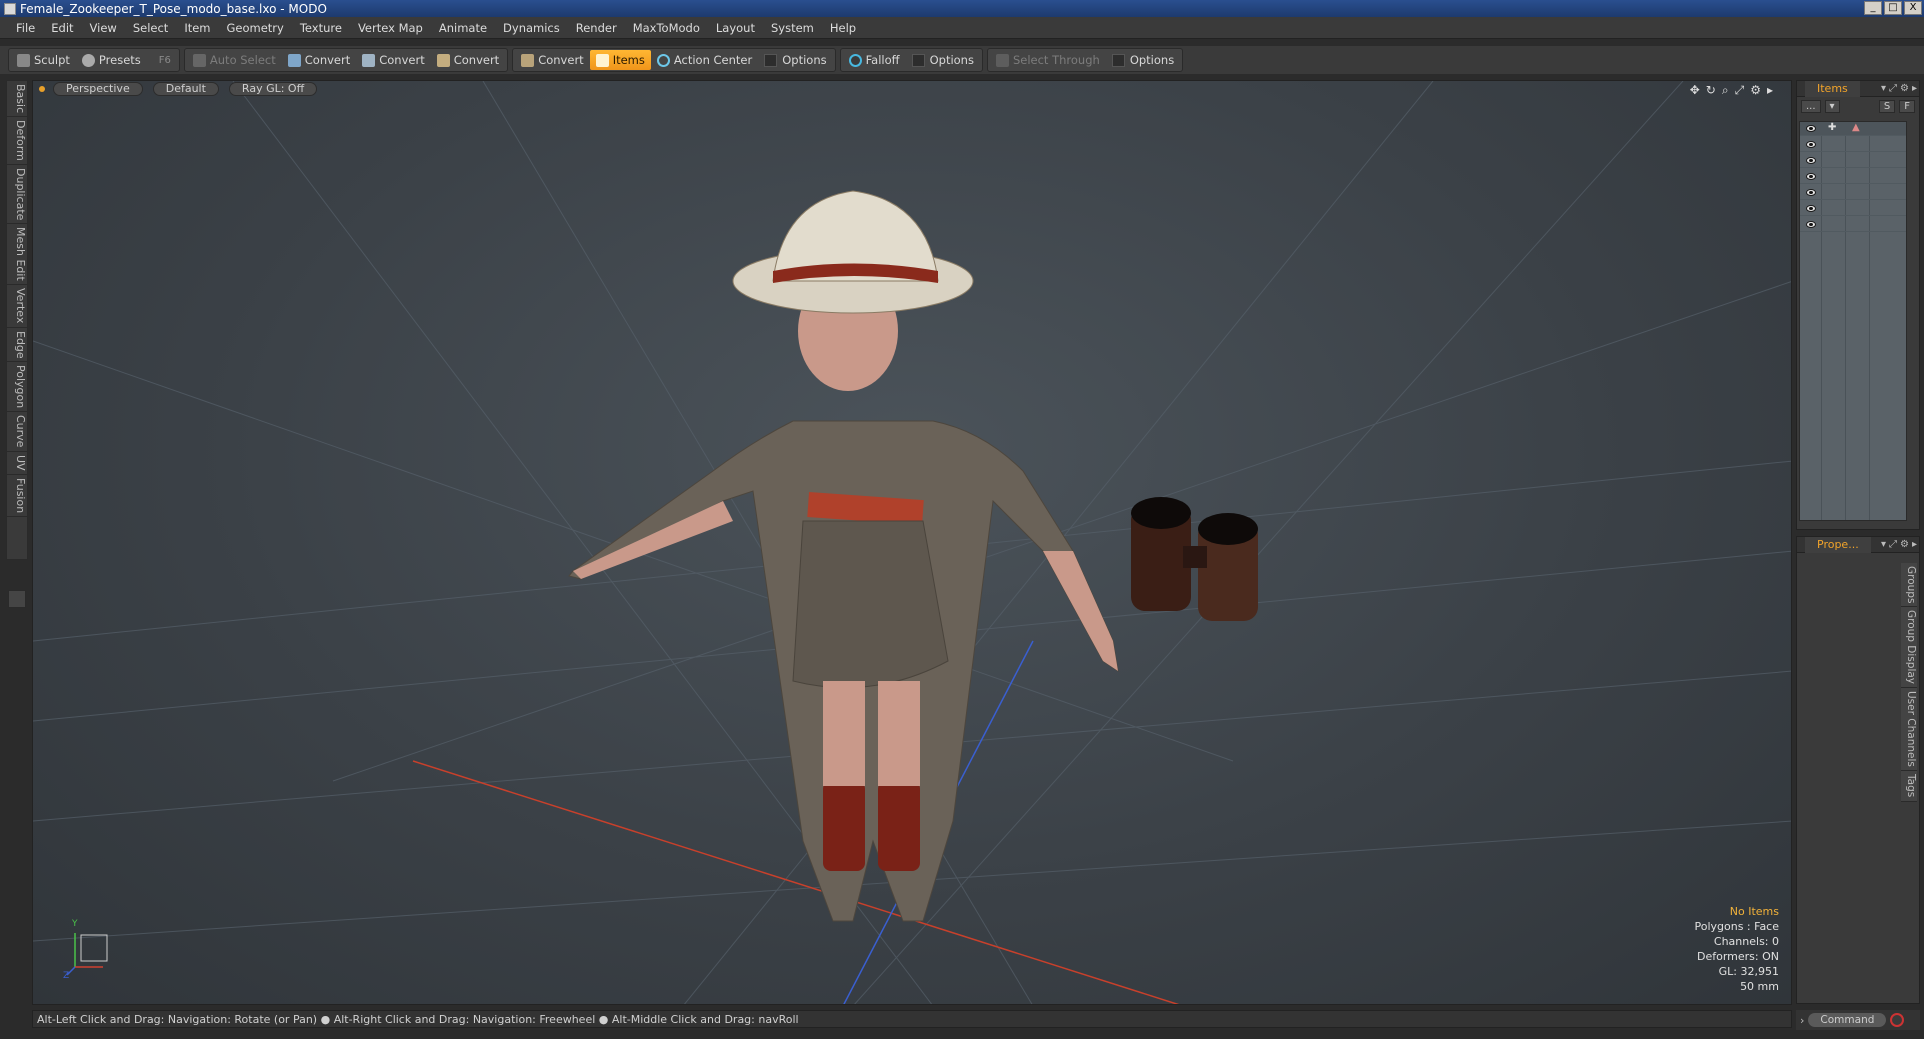  I want to click on select-through-button: Select Through, so click(1048, 60).